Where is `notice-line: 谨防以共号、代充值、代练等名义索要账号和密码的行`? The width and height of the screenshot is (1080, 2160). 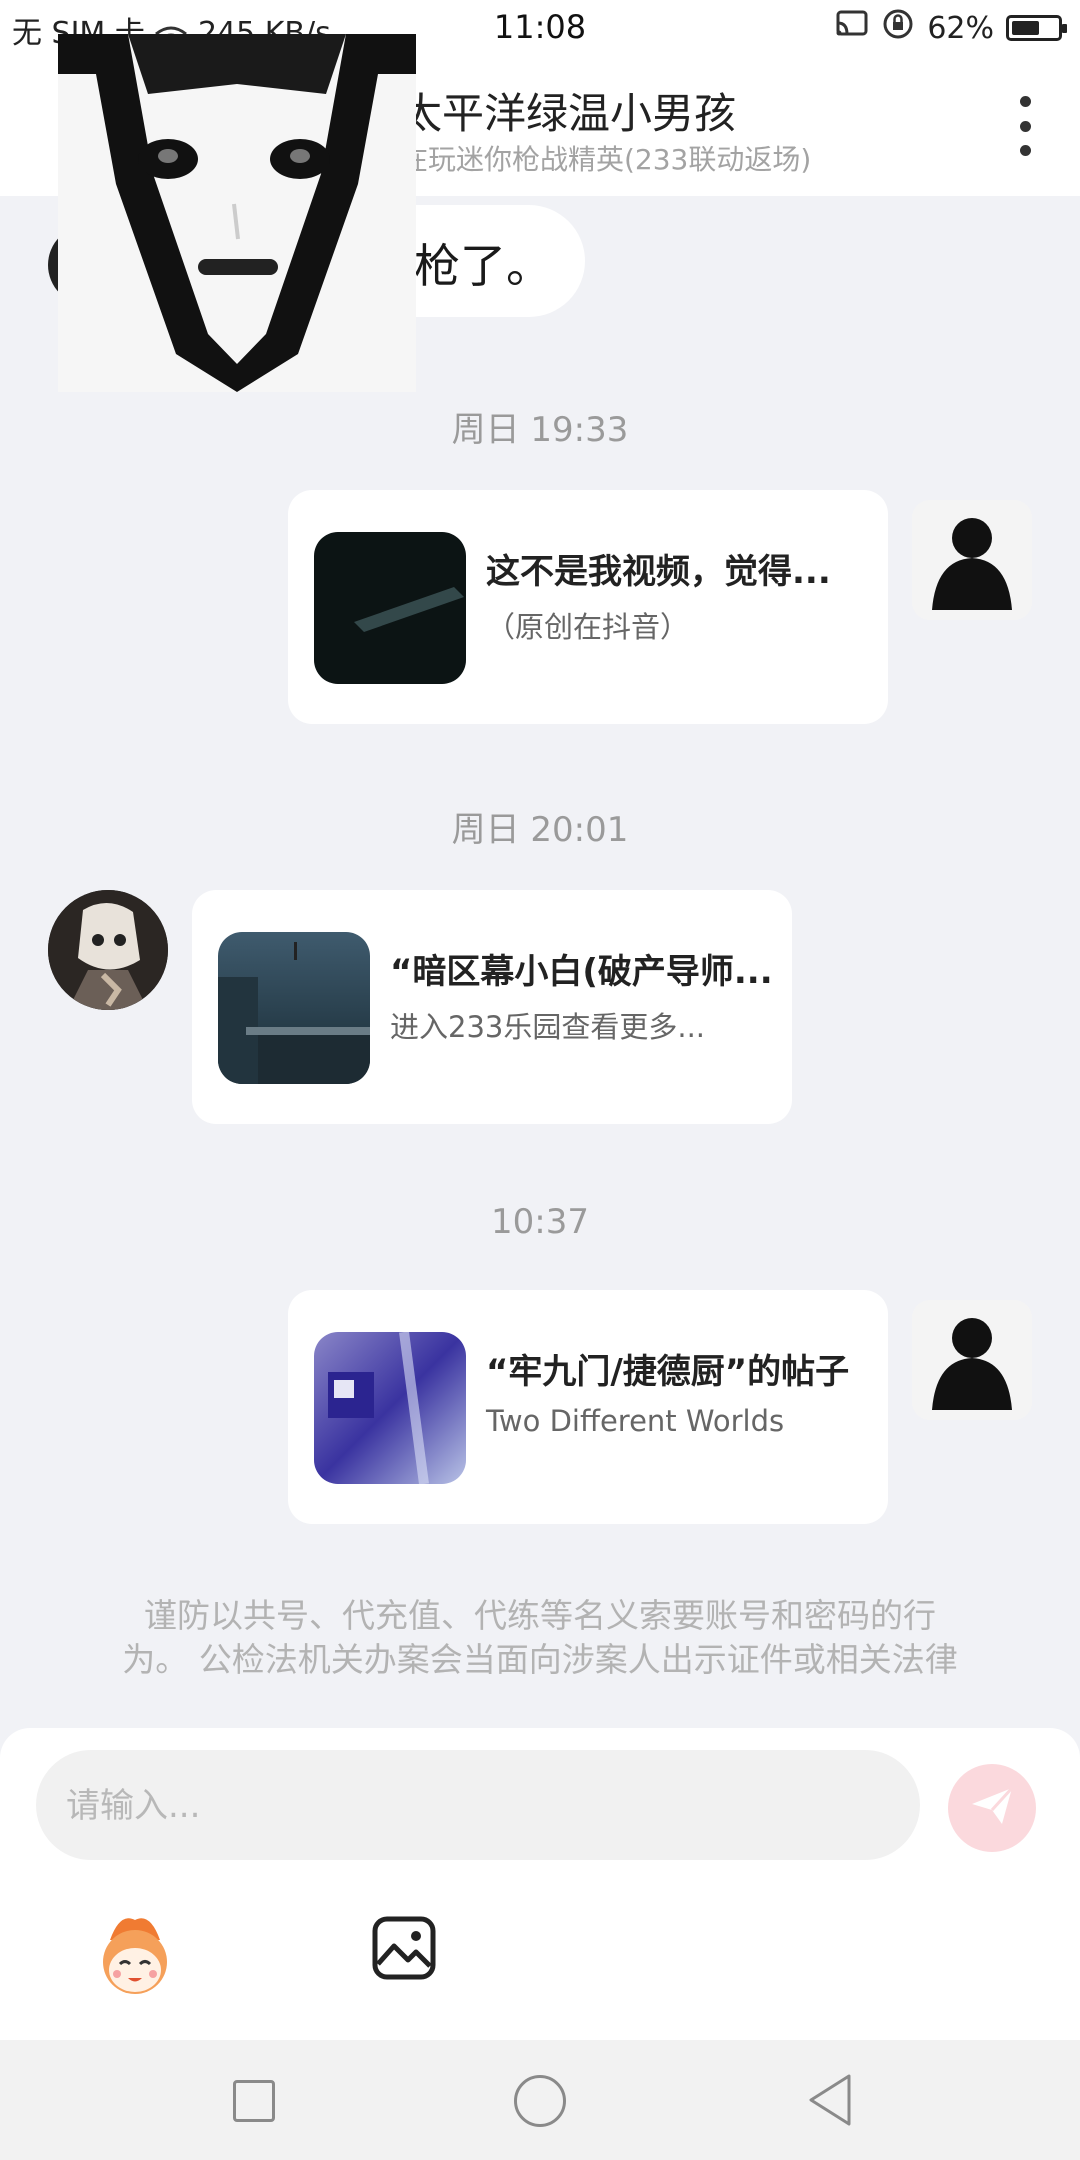
notice-line: 谨防以共号、代充值、代练等名义索要账号和密码的行 is located at coordinates (540, 1615).